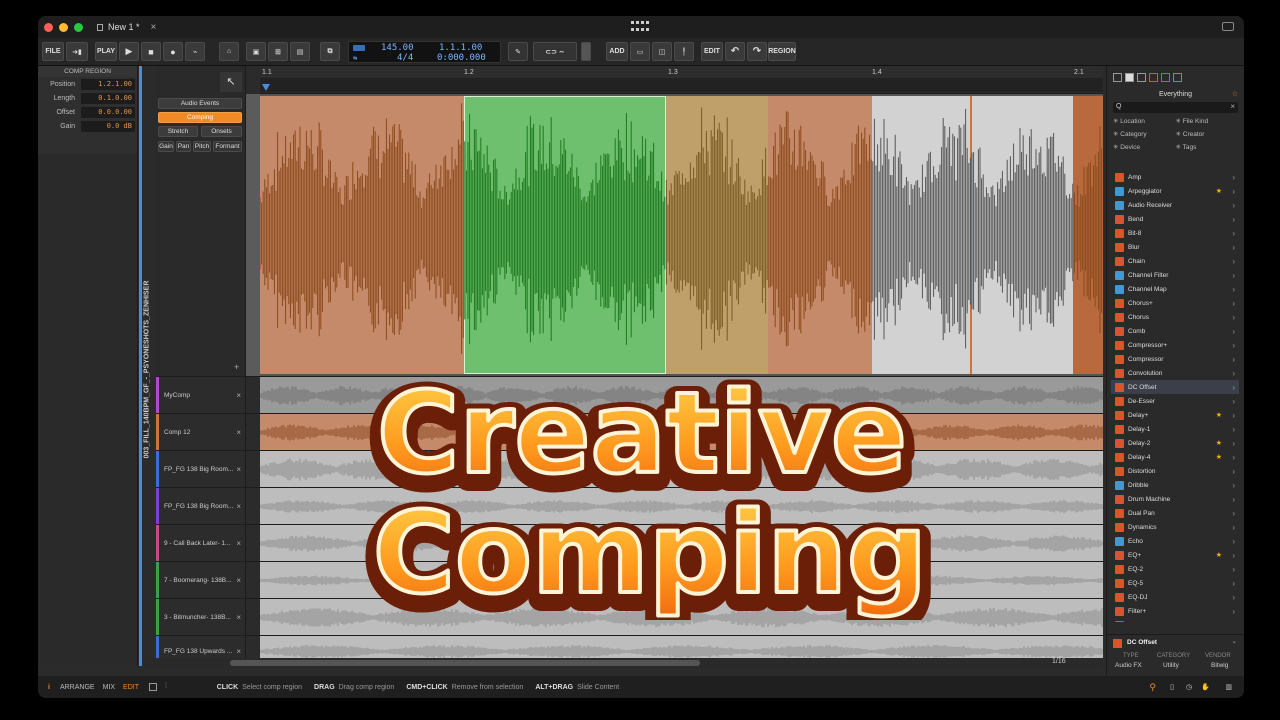 The height and width of the screenshot is (720, 1280). I want to click on redo-icon: ↷, so click(757, 51).